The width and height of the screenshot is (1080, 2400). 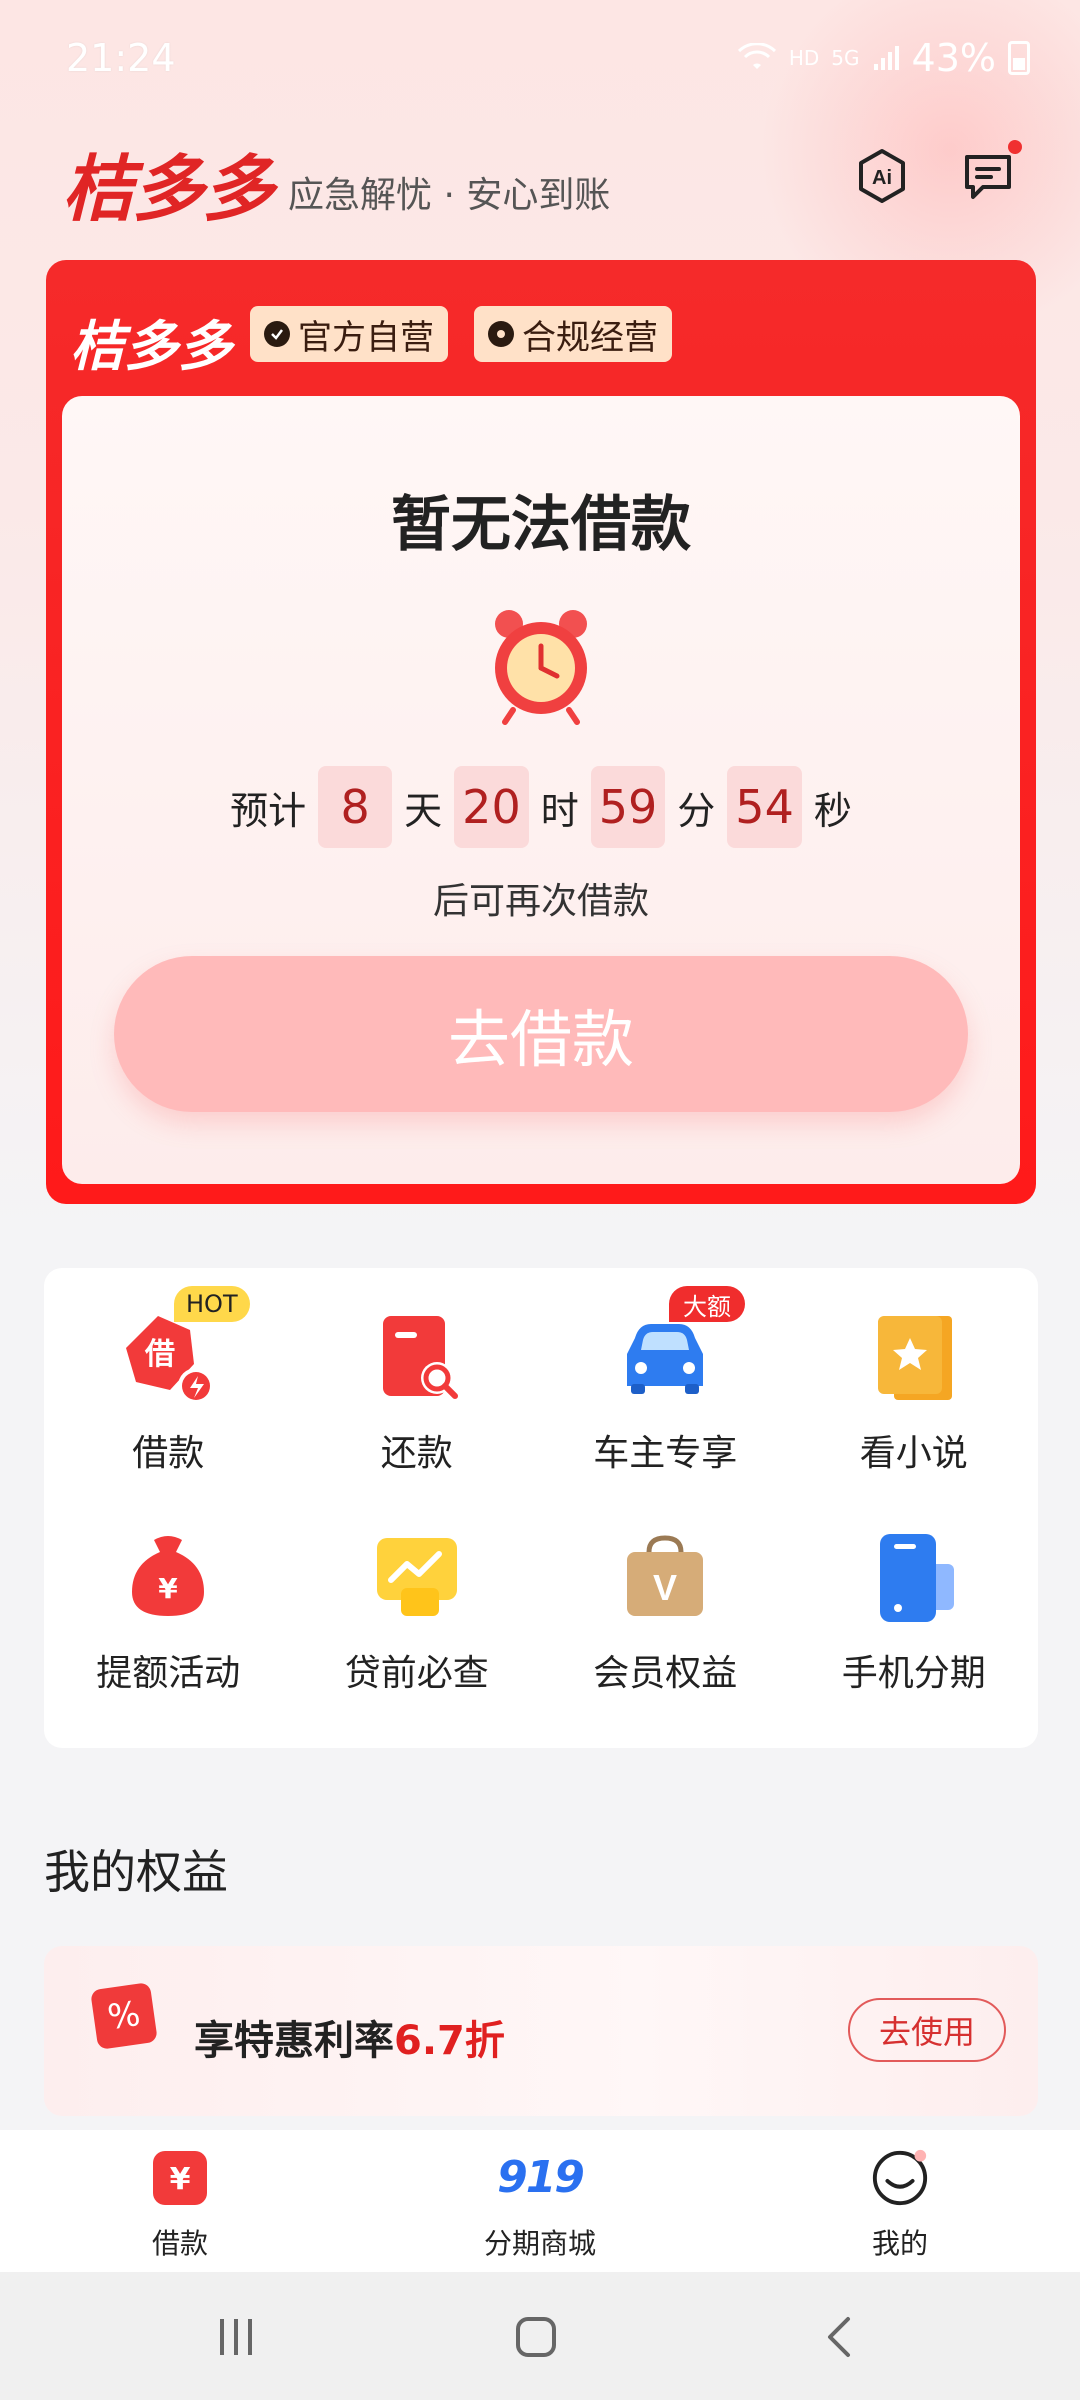 What do you see at coordinates (913, 1673) in the screenshot?
I see `service-label: 手机分期` at bounding box center [913, 1673].